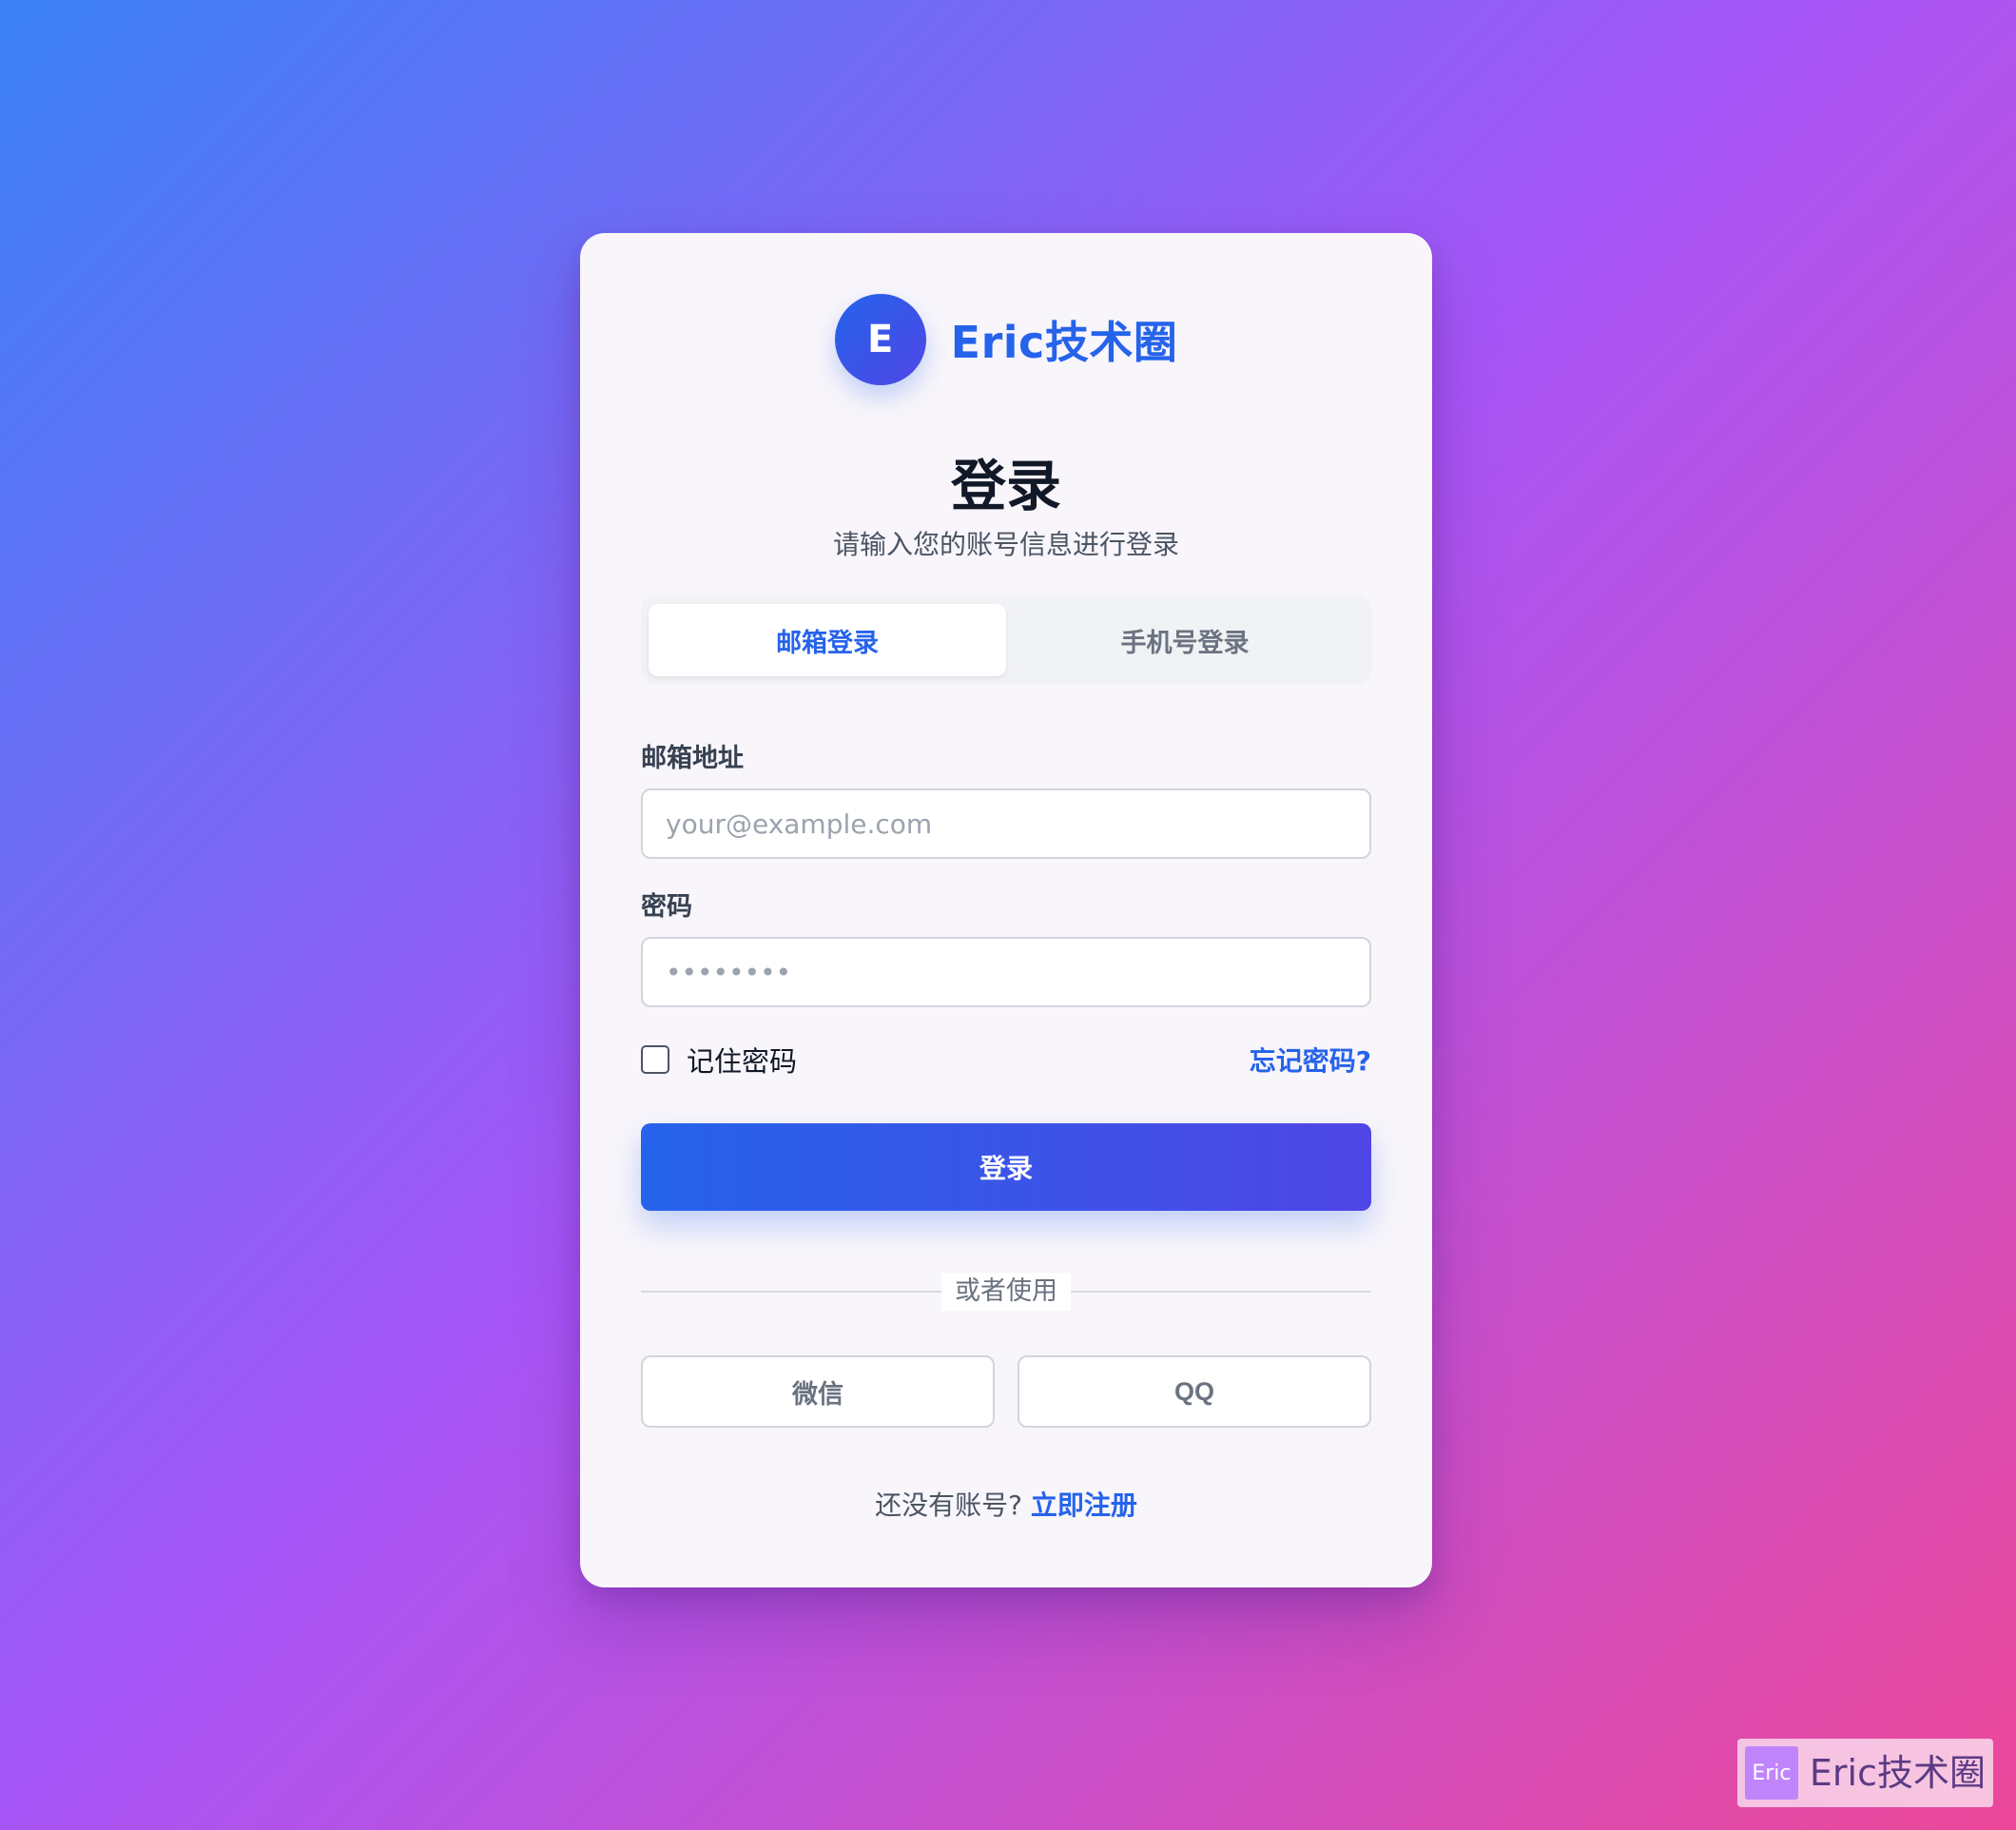 The width and height of the screenshot is (2016, 1830). What do you see at coordinates (1006, 972) in the screenshot?
I see `password-field` at bounding box center [1006, 972].